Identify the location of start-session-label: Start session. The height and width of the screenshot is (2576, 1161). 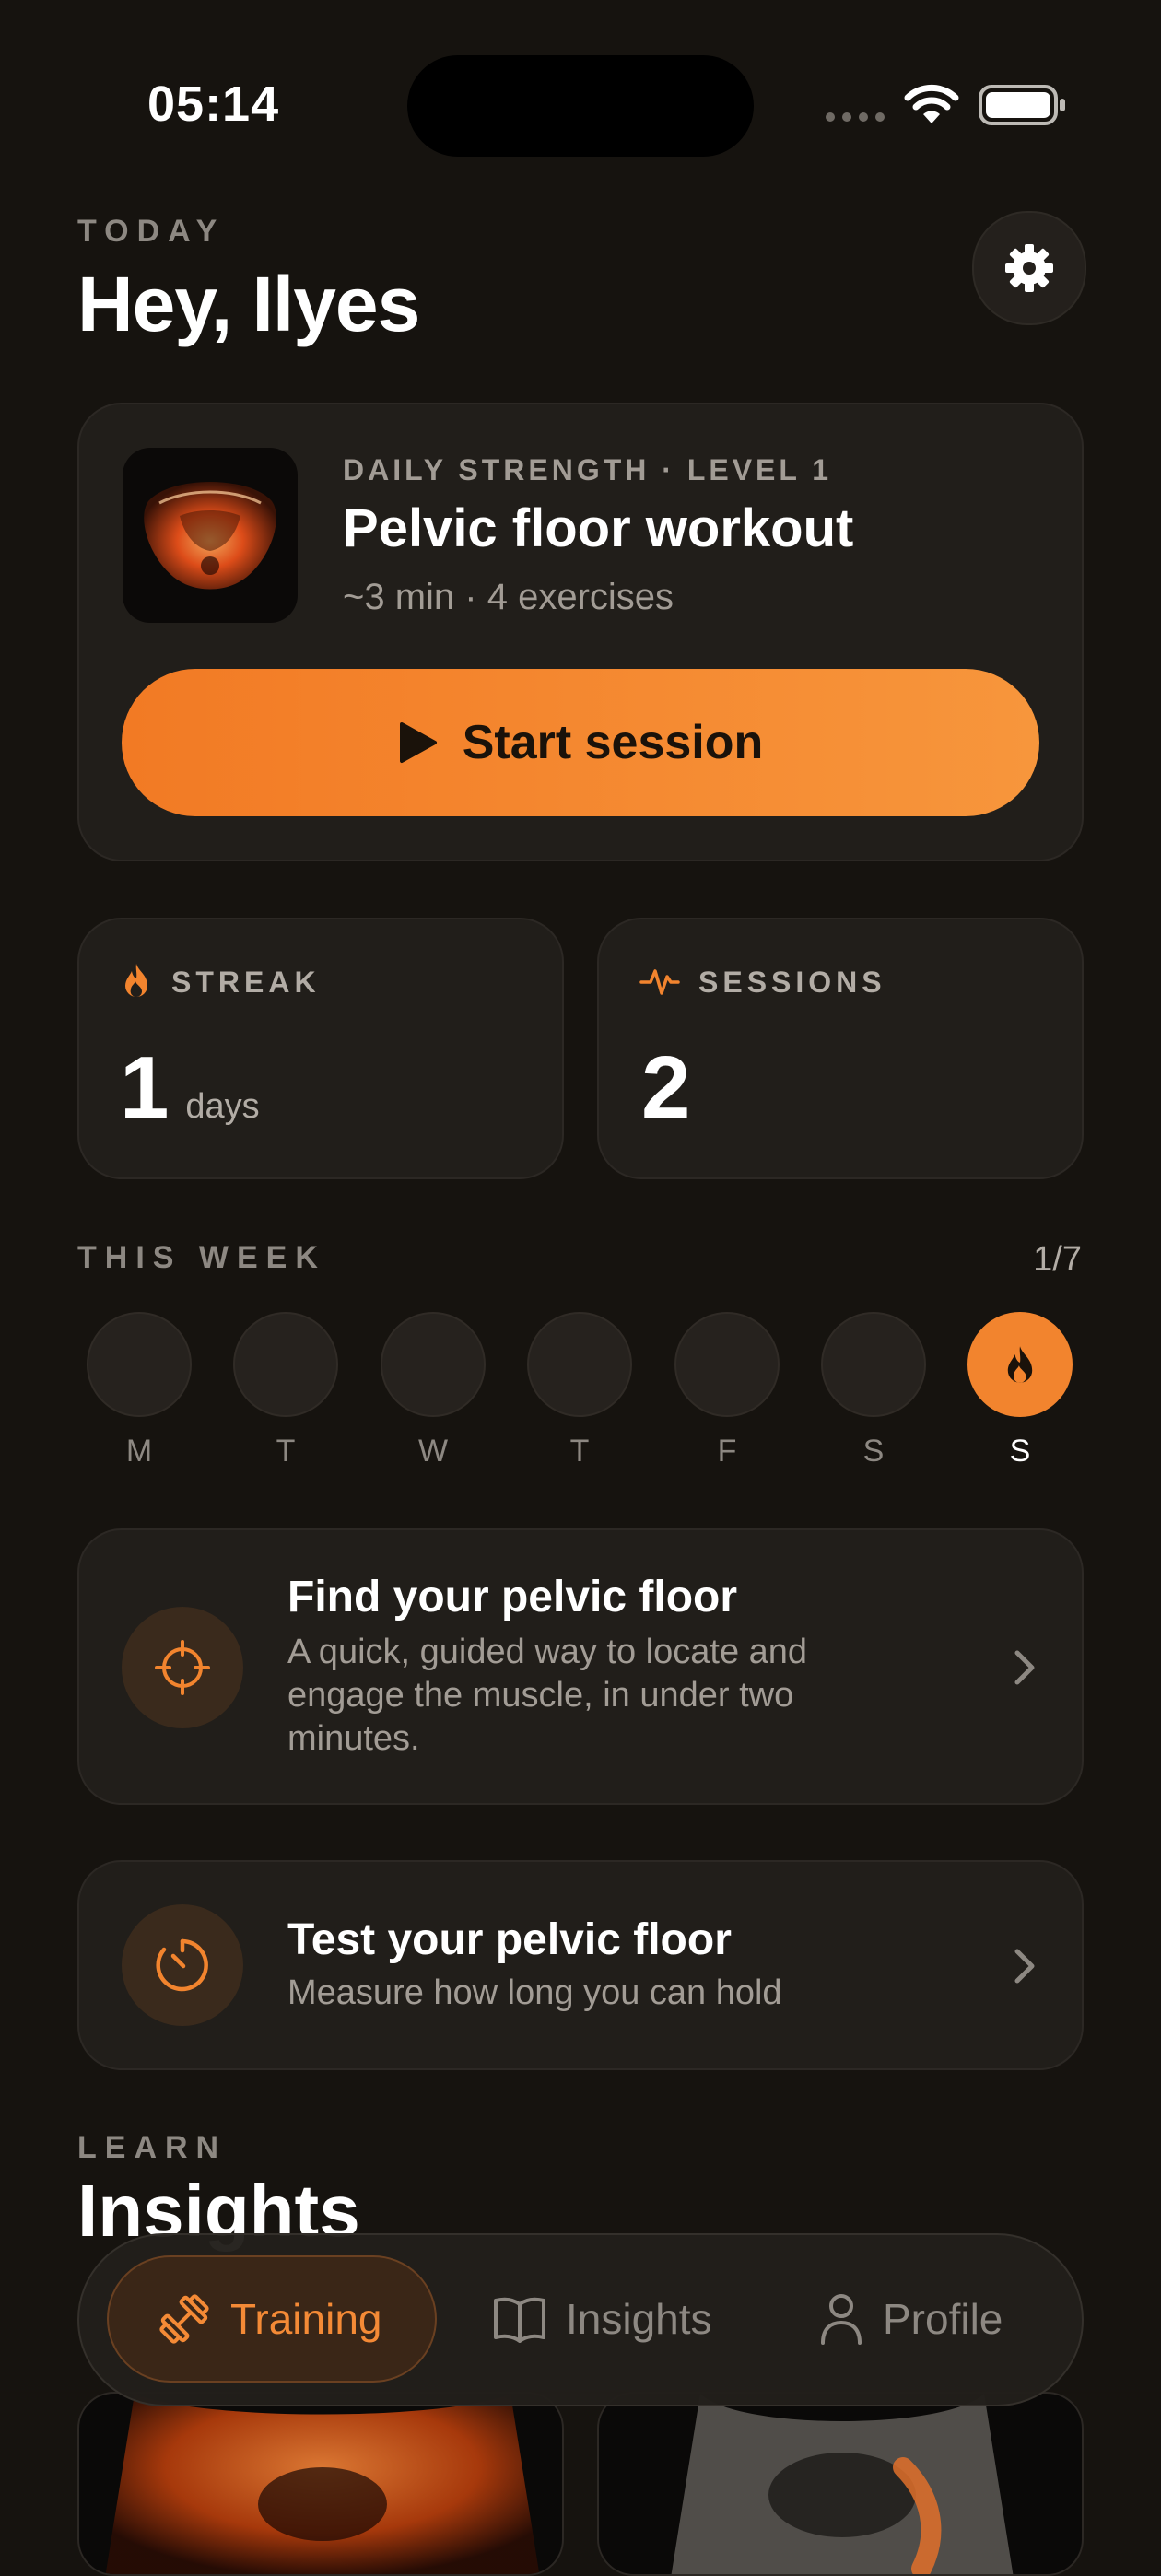
(613, 742).